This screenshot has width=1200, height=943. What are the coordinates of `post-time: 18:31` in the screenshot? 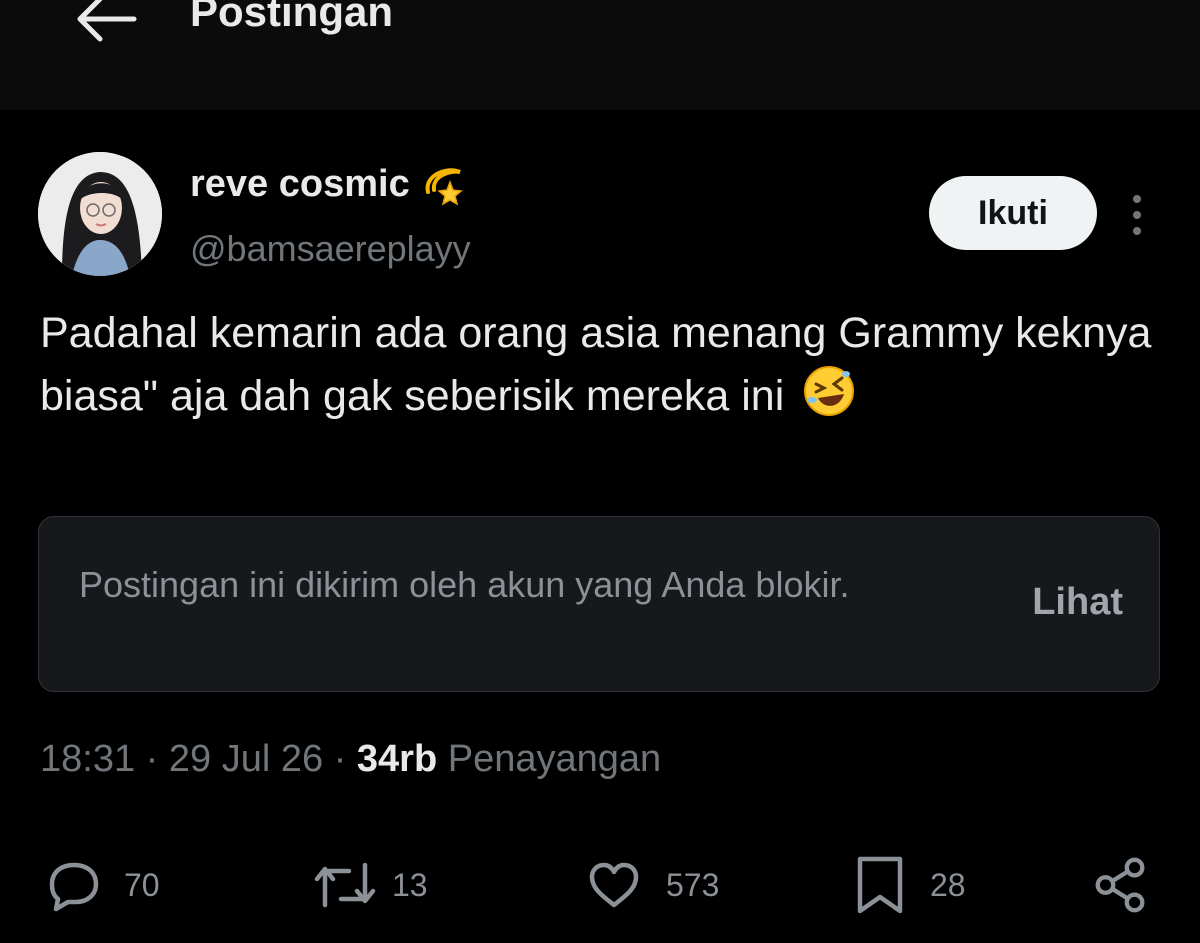 It's located at (88, 759).